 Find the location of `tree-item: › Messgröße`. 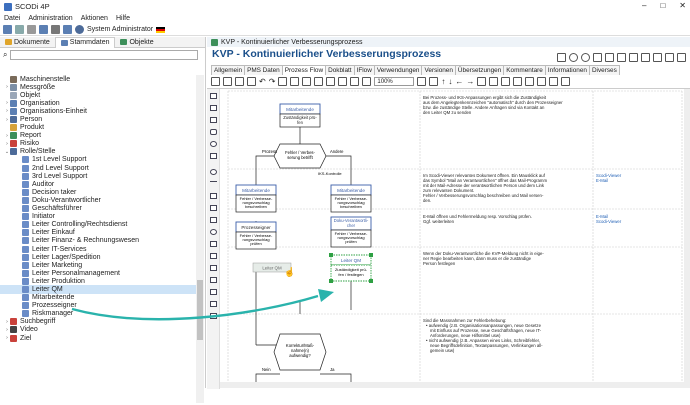

tree-item: › Messgröße is located at coordinates (98, 87).